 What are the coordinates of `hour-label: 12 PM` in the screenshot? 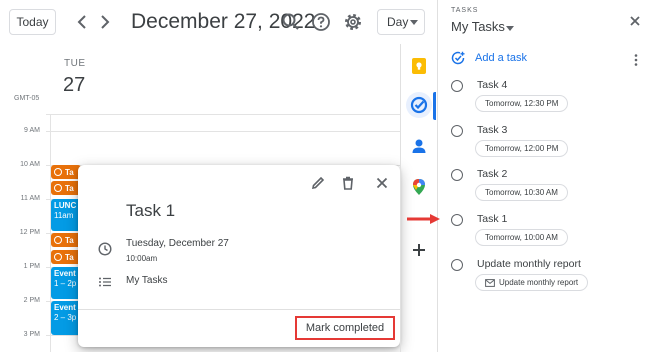 It's located at (29, 232).